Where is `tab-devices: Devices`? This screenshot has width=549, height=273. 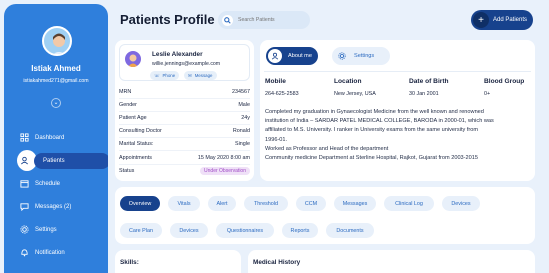 tab-devices: Devices is located at coordinates (461, 203).